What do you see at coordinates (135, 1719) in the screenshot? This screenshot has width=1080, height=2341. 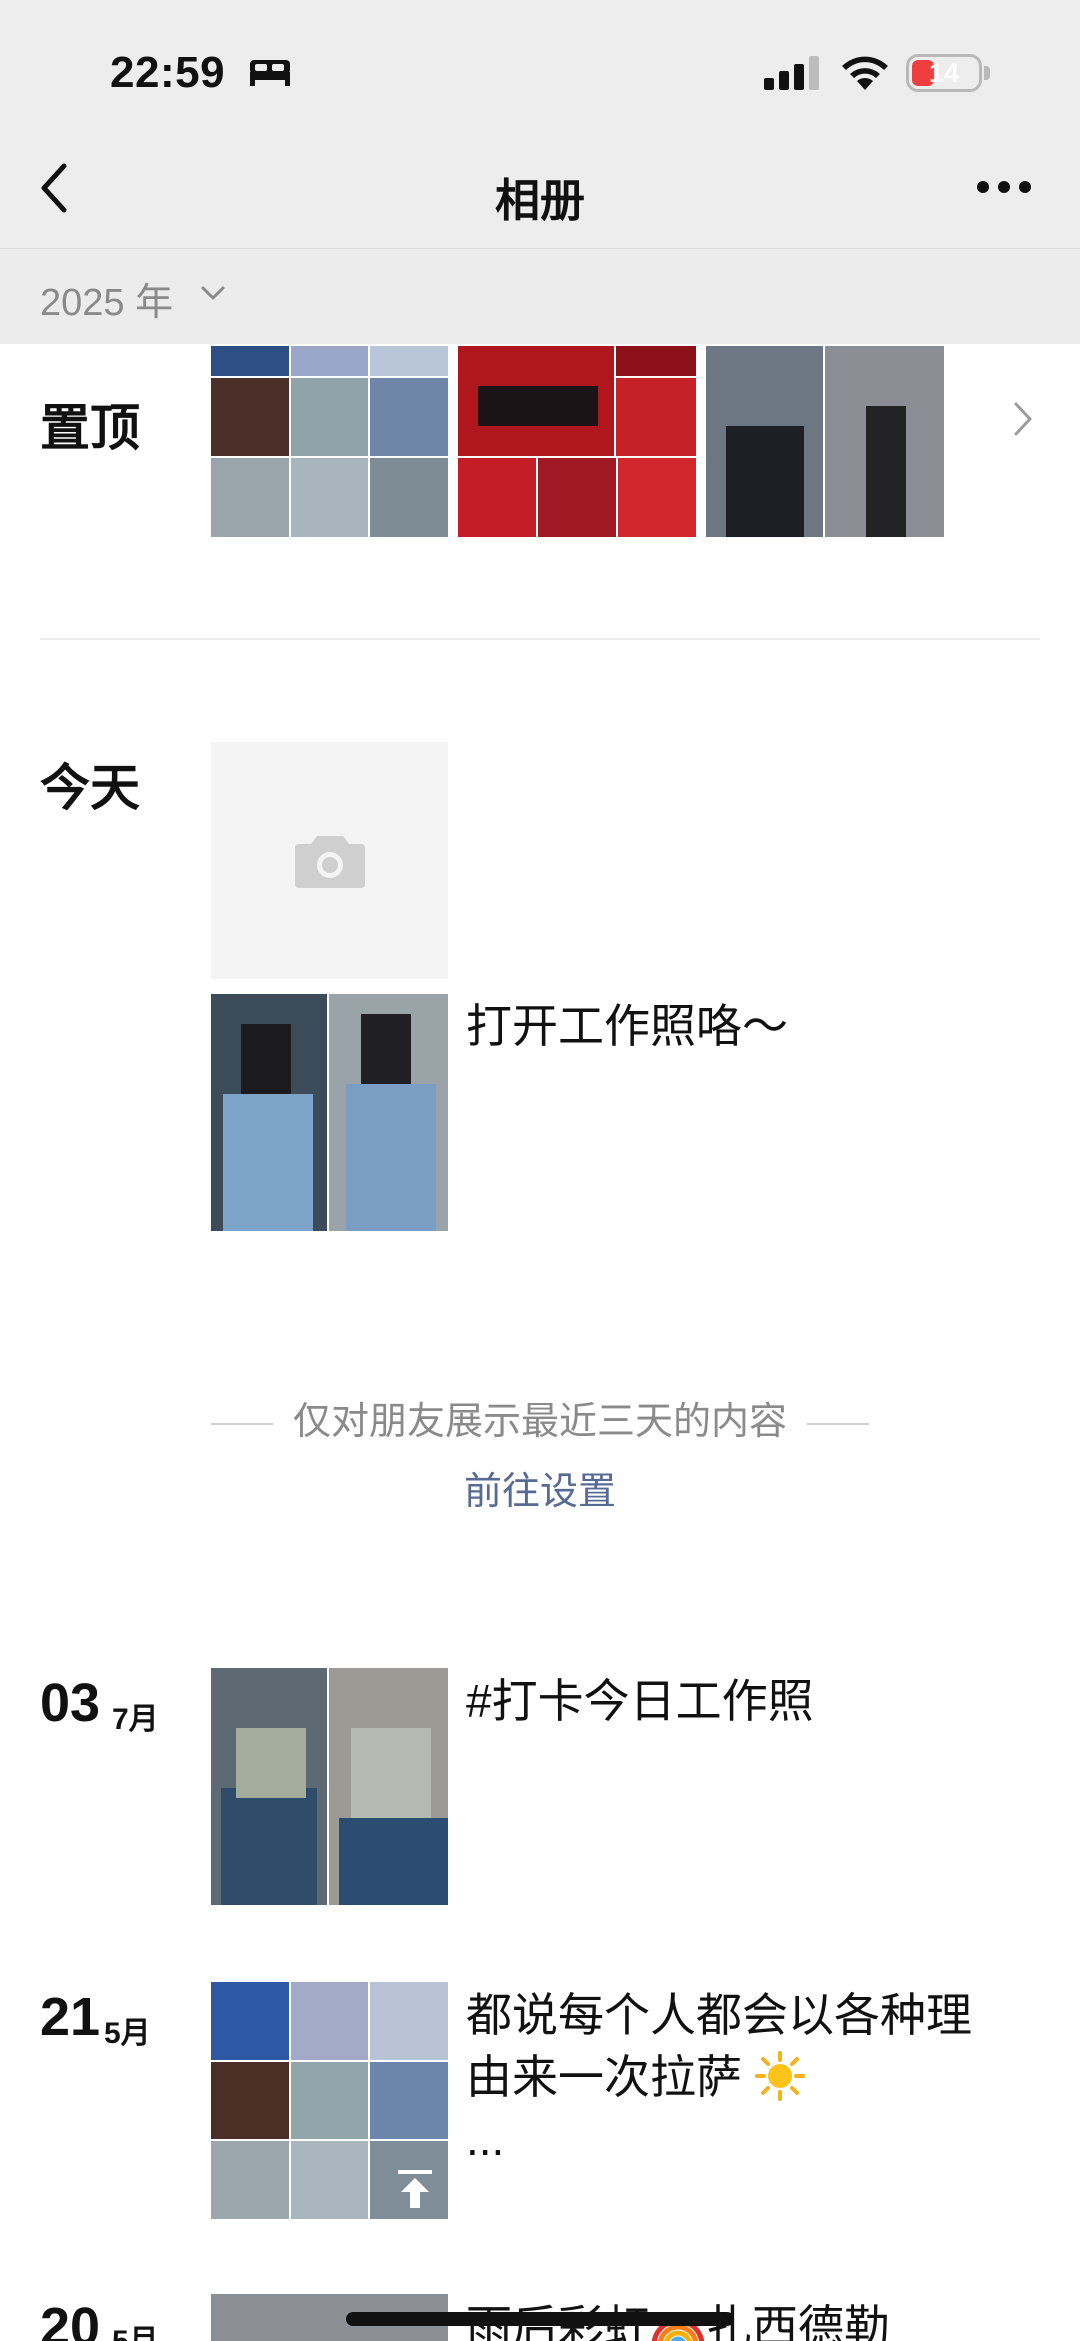 I see `post-month: 7月` at bounding box center [135, 1719].